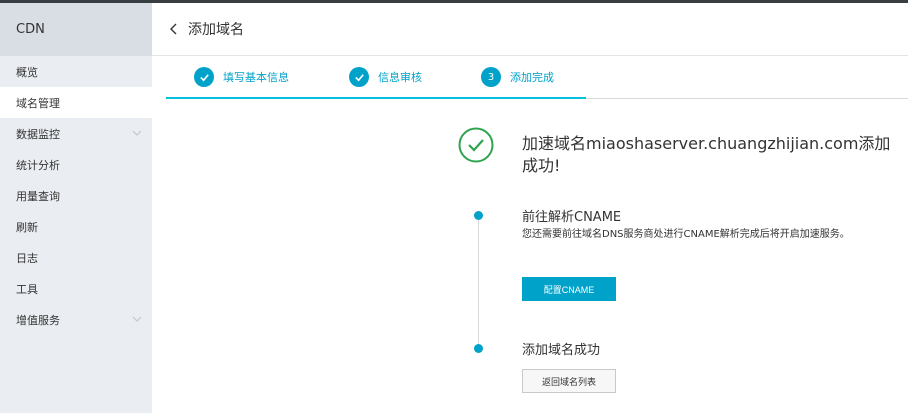 This screenshot has height=413, width=908. Describe the element at coordinates (478, 281) in the screenshot. I see `timeline-line` at that location.